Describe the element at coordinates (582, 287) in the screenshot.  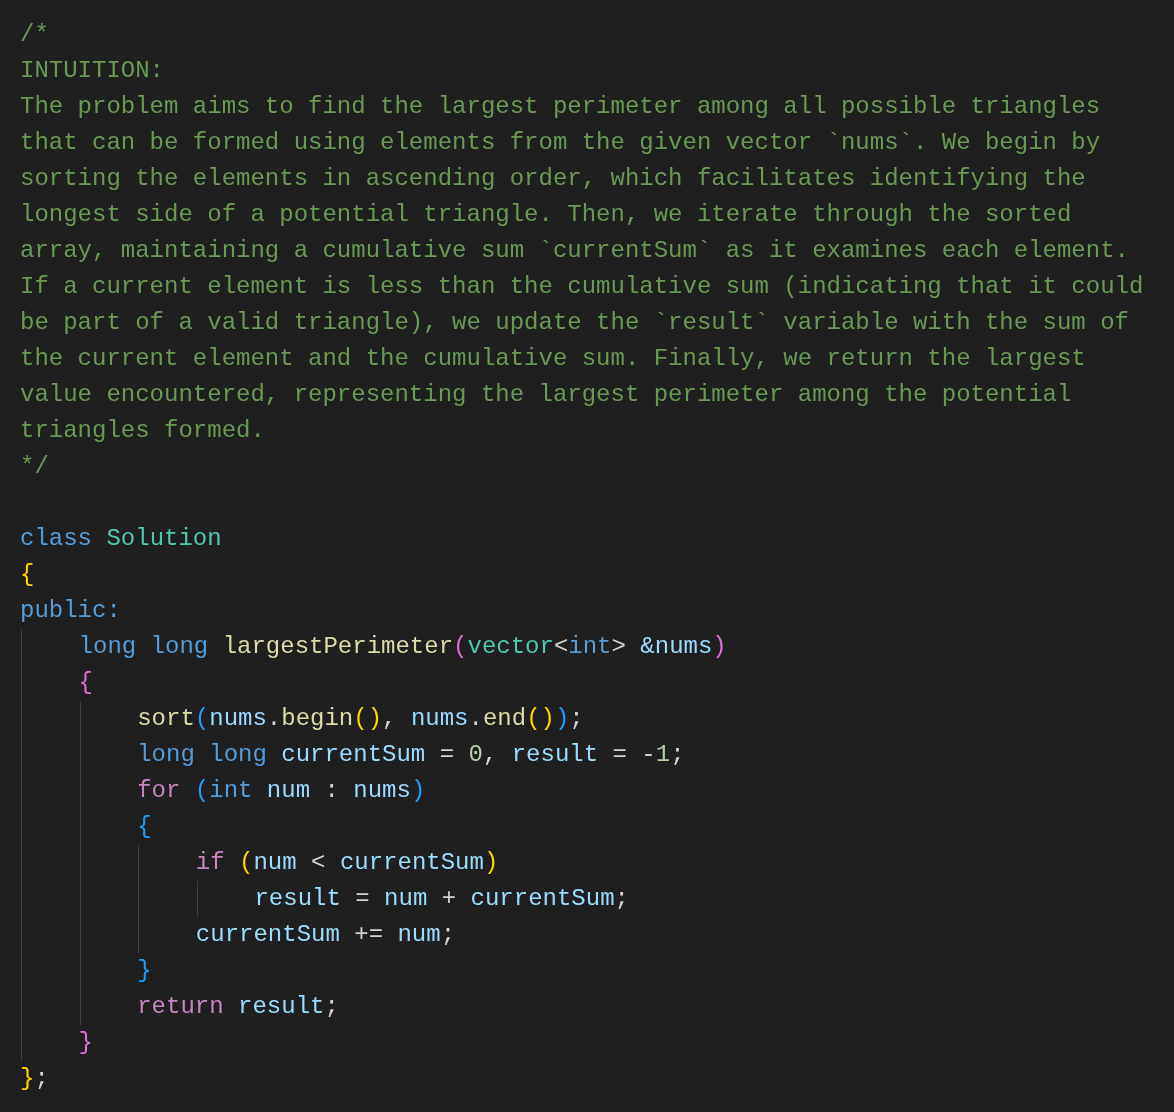
I see `comment-line: If a current element is less than the cumulative sum (indicating that it could` at that location.